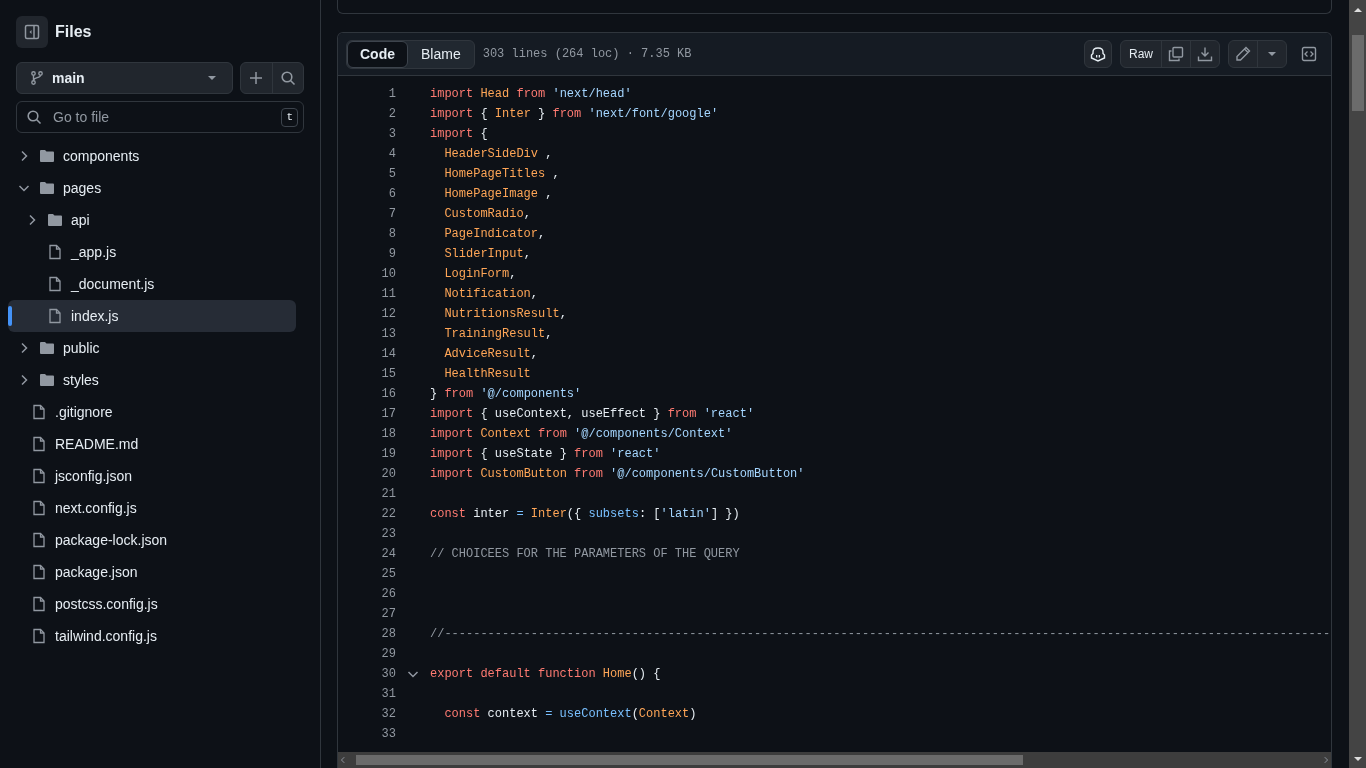  What do you see at coordinates (388, 614) in the screenshot?
I see `line-number: 27` at bounding box center [388, 614].